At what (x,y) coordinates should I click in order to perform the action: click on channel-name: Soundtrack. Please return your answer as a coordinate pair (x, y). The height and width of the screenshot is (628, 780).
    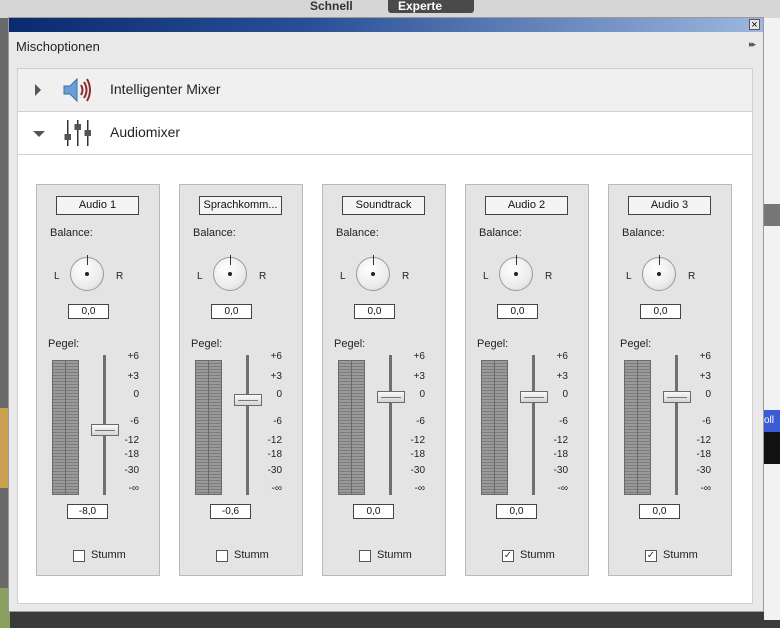
    Looking at the image, I should click on (383, 205).